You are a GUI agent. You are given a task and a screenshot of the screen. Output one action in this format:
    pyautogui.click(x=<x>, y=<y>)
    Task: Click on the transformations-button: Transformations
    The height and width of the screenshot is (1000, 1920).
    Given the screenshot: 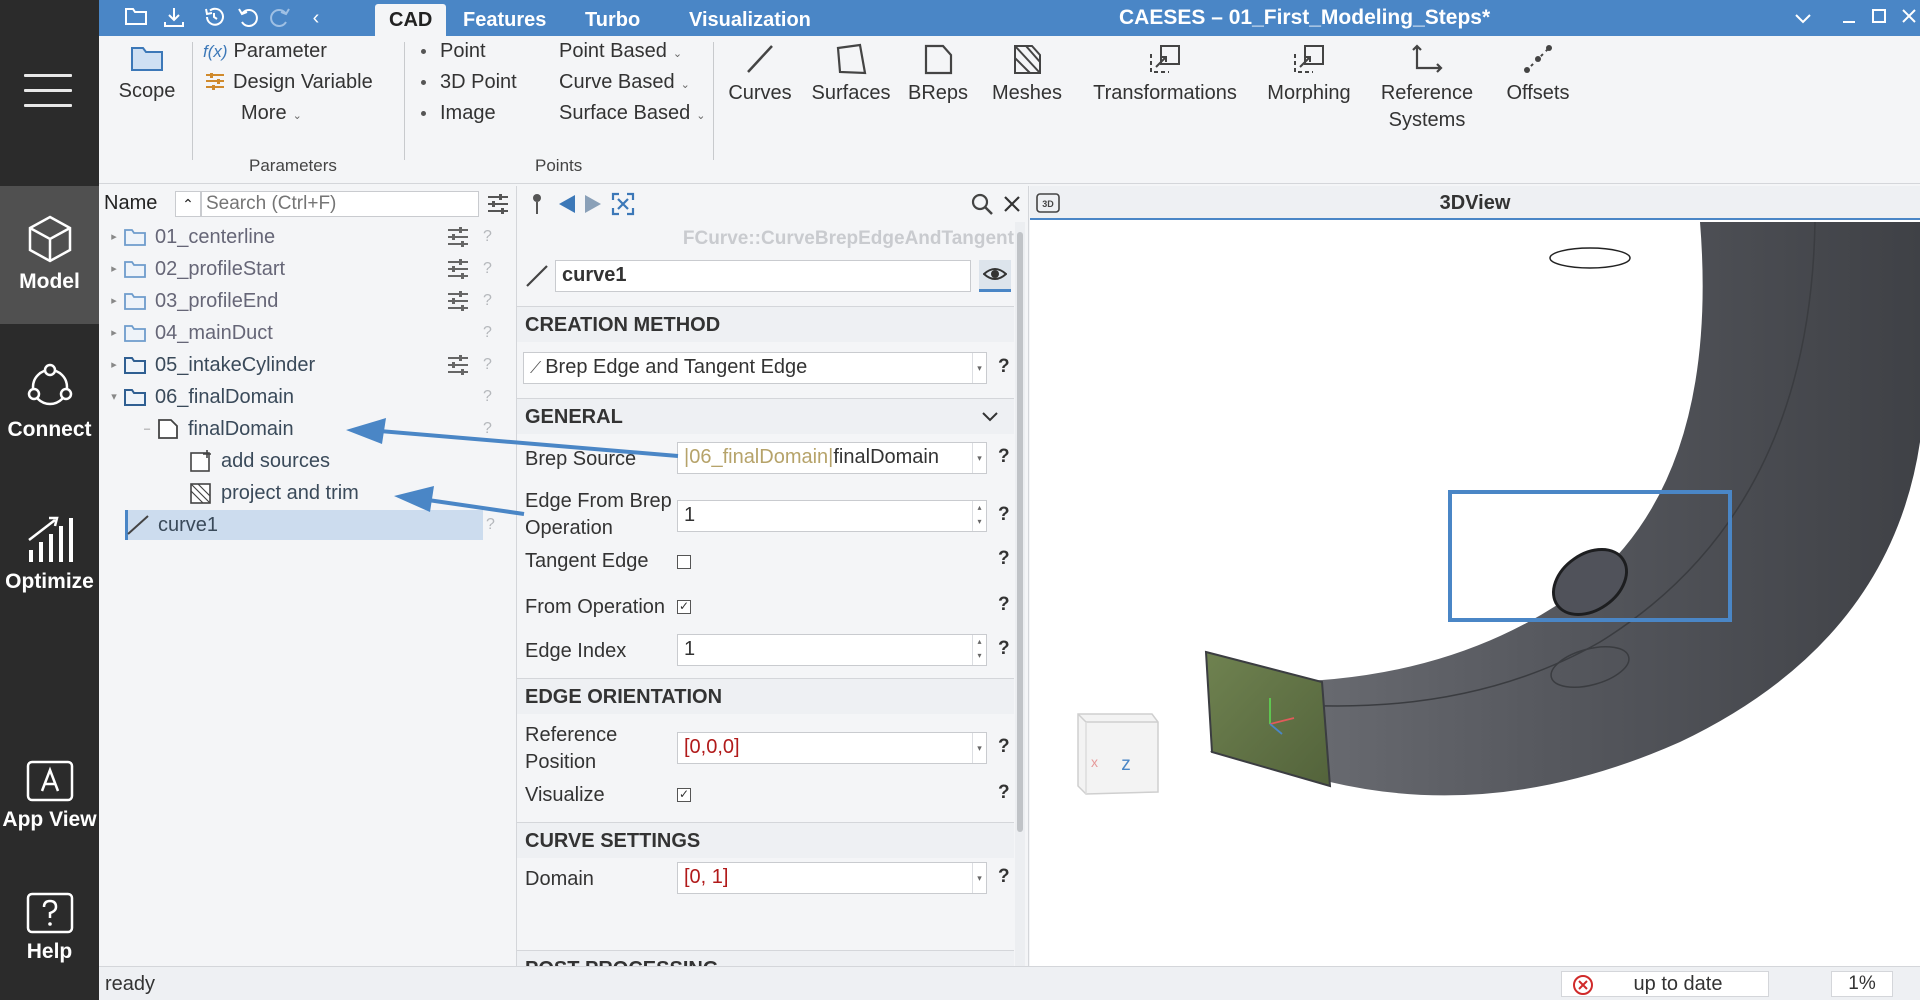 What is the action you would take?
    pyautogui.click(x=1165, y=74)
    